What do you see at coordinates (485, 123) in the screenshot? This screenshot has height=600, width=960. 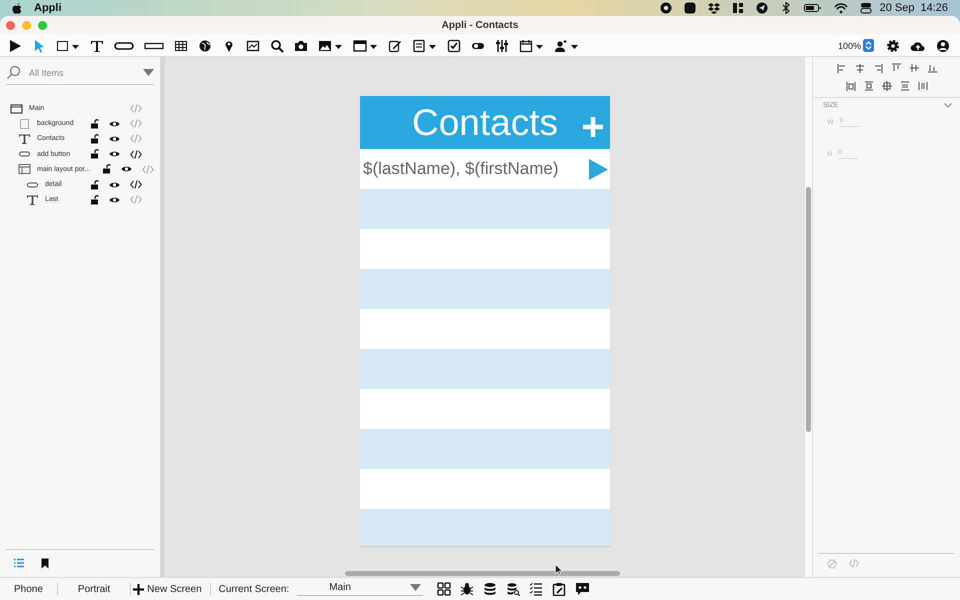 I see `screen-title: Contacts` at bounding box center [485, 123].